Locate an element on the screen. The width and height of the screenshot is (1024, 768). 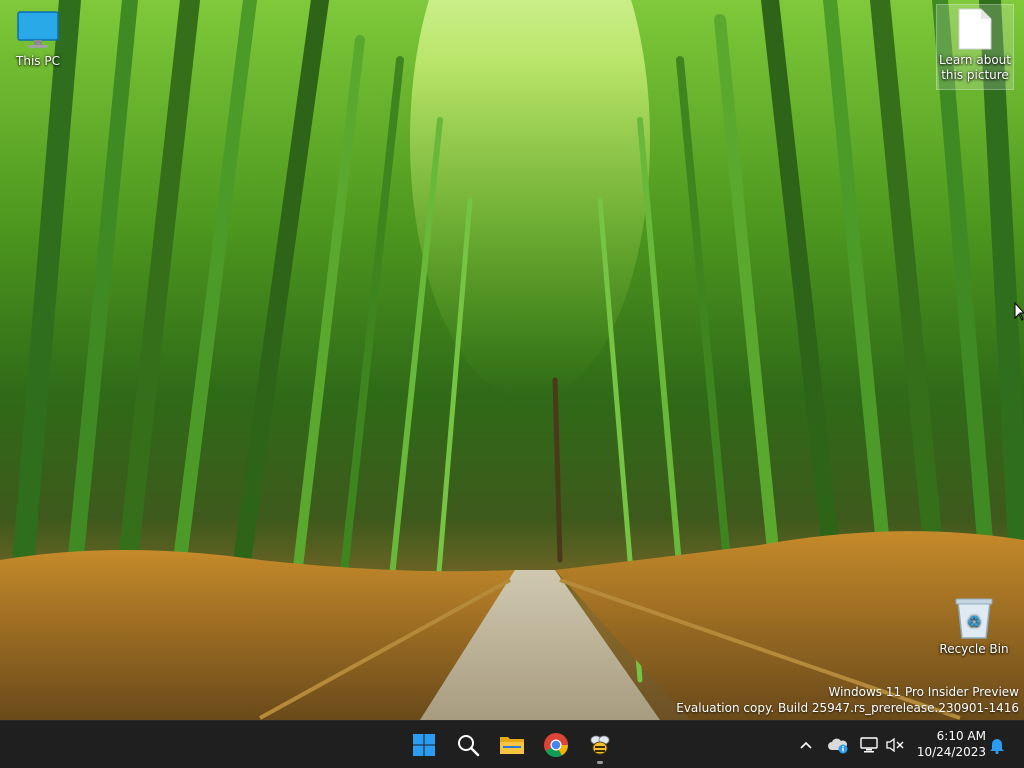
volume-tray-button is located at coordinates (895, 745).